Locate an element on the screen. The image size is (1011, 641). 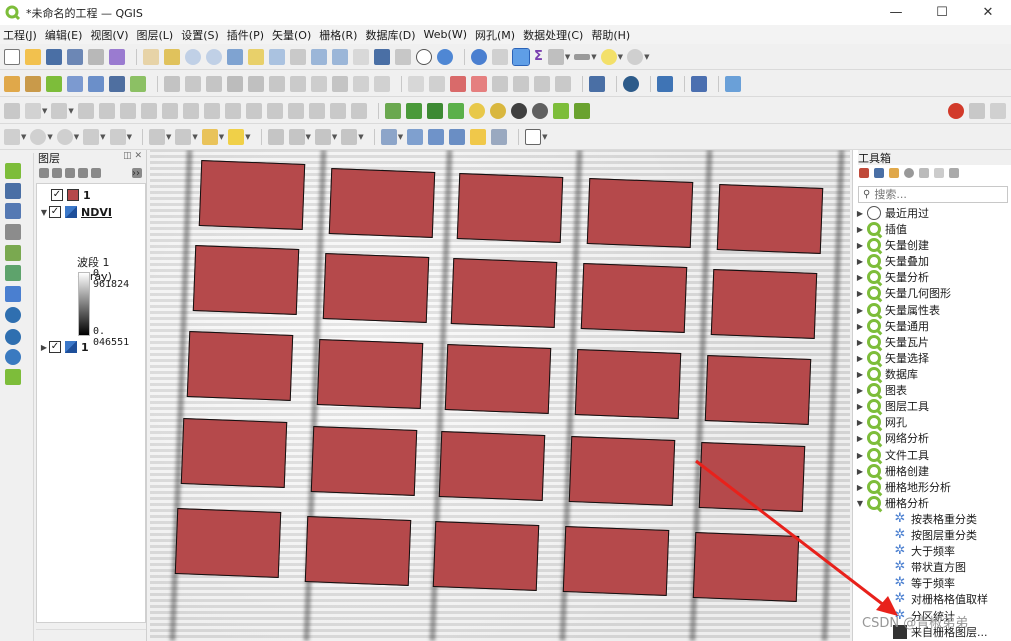
add-spatialite-layer-icon is located at coordinates (13, 273).